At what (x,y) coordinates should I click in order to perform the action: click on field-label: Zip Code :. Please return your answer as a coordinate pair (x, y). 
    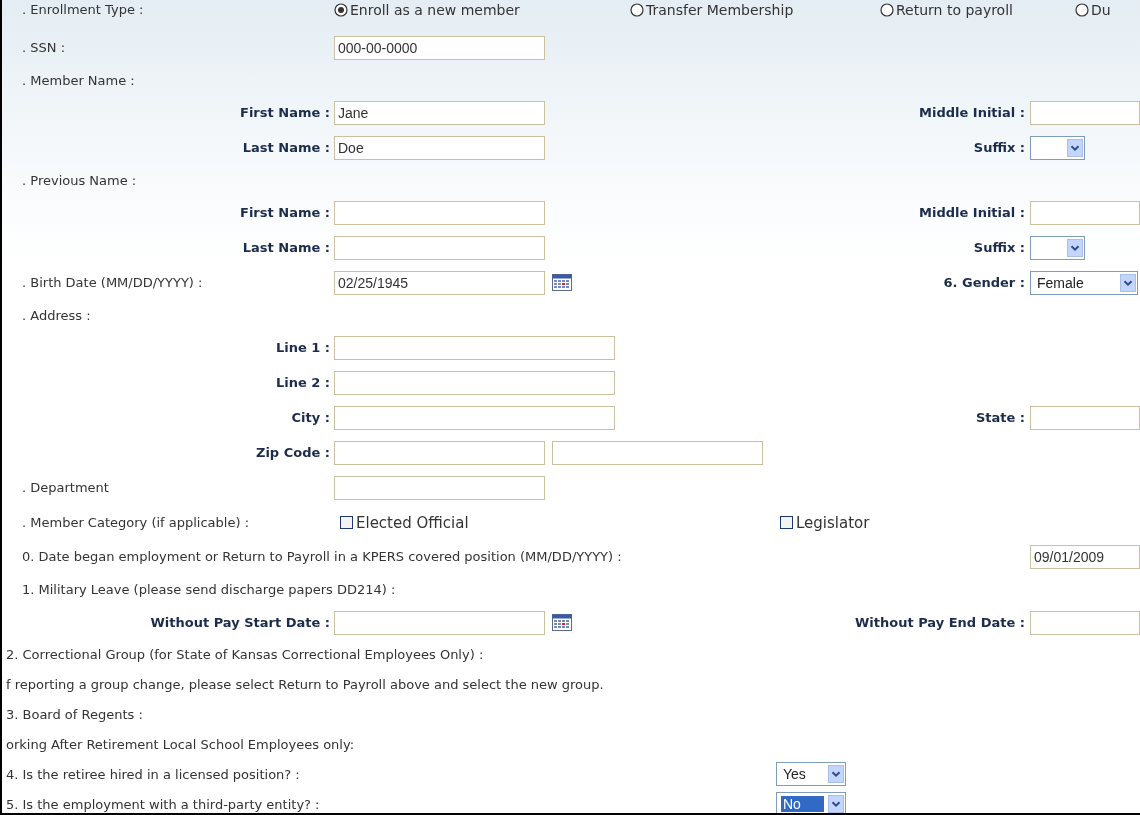
    Looking at the image, I should click on (292, 452).